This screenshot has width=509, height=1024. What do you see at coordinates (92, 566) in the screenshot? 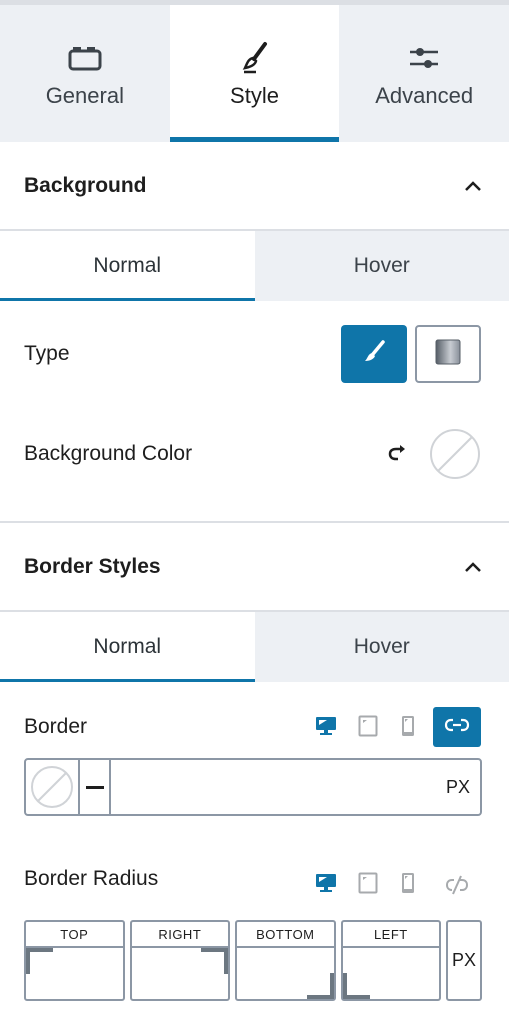
I see `border-styles-section-title: Border Styles` at bounding box center [92, 566].